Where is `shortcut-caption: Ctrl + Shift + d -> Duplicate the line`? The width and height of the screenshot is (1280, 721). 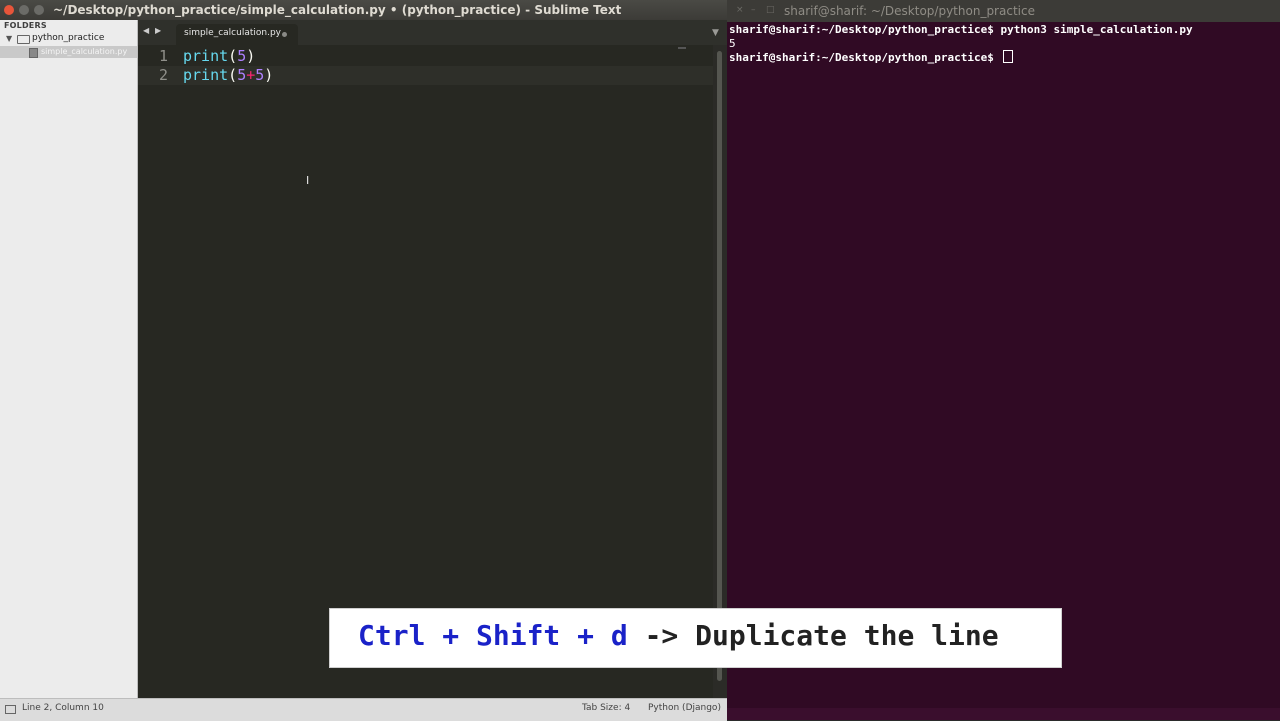
shortcut-caption: Ctrl + Shift + d -> Duplicate the line is located at coordinates (695, 638).